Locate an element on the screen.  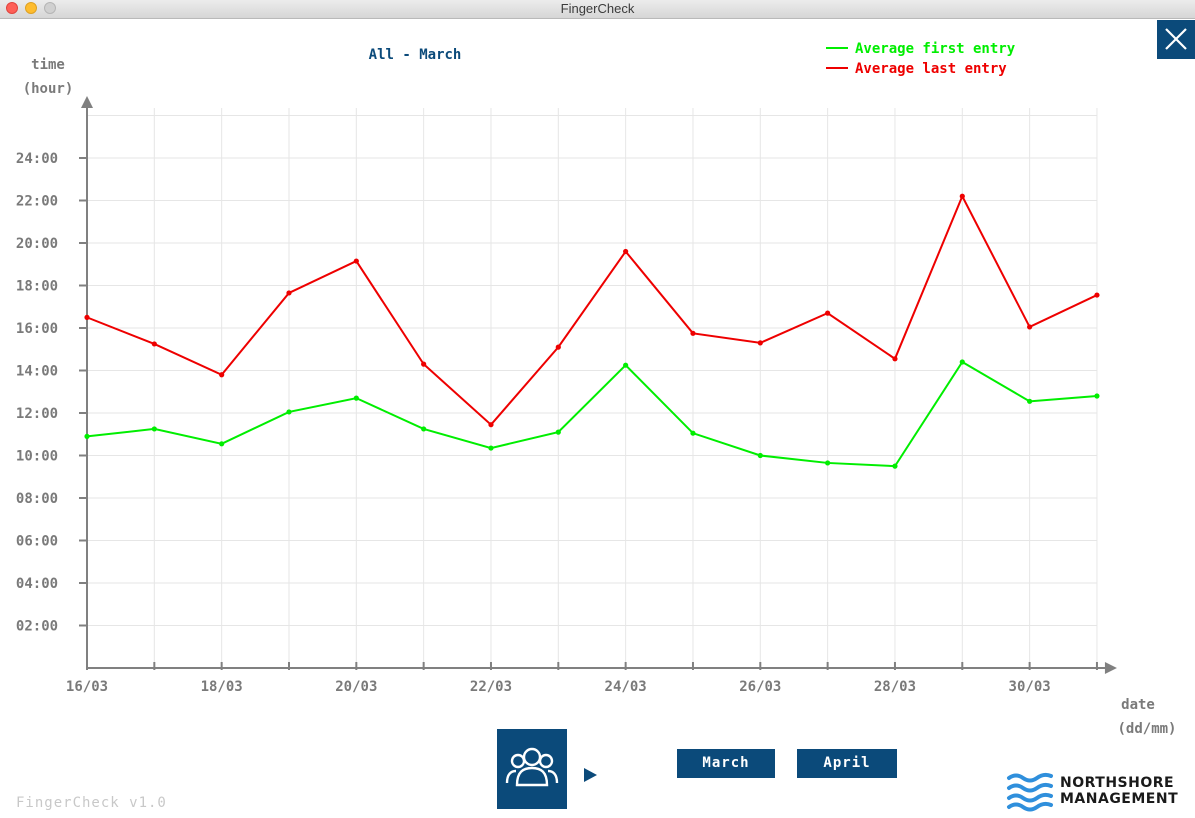
y-tick-label: 18:00 is located at coordinates (37, 287).